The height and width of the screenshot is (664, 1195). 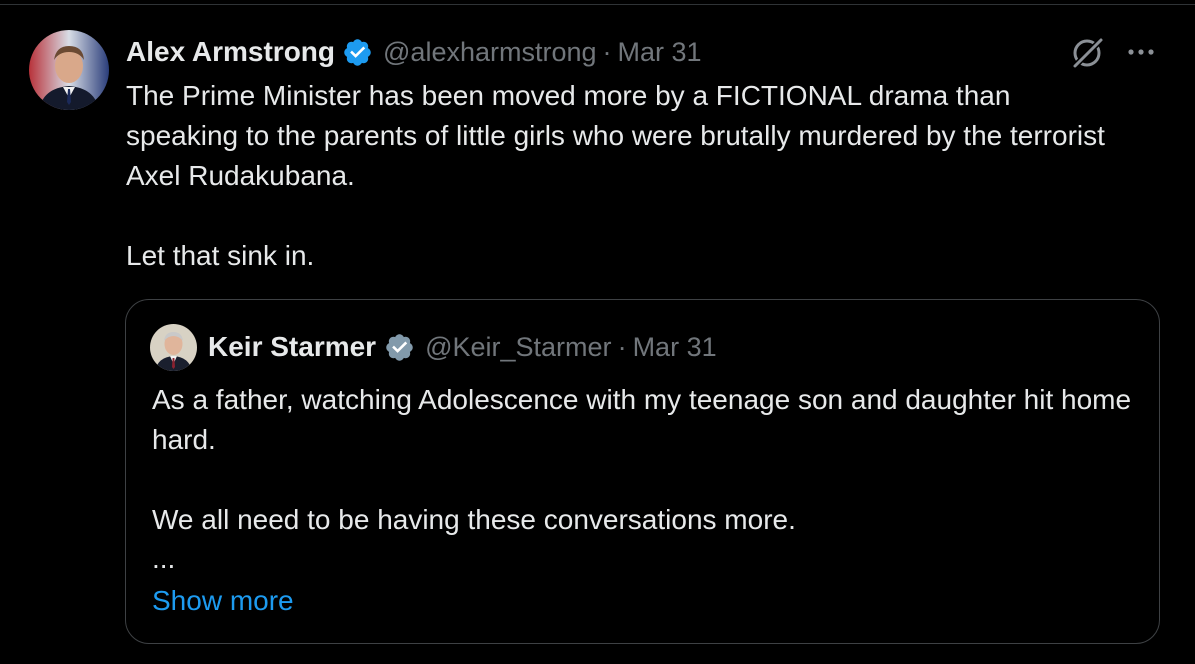 I want to click on show-more-link: Show more, so click(x=223, y=601).